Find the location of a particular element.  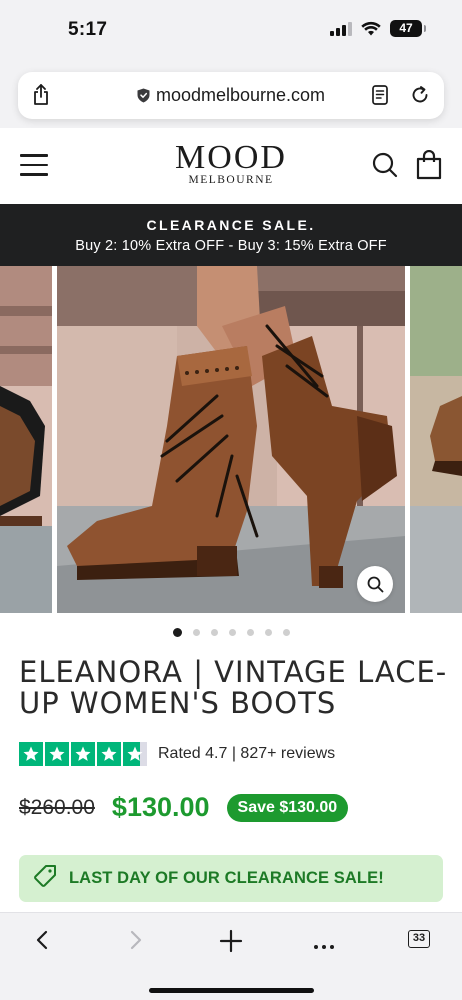

browser-top-chrome: 5:17 47 moodmelbourne.com is located at coordinates (231, 64).